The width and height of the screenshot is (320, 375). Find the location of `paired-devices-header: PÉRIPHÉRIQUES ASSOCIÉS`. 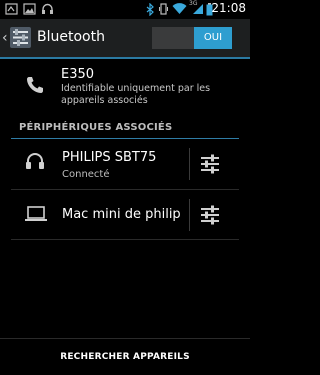

paired-devices-header: PÉRIPHÉRIQUES ASSOCIÉS is located at coordinates (96, 127).